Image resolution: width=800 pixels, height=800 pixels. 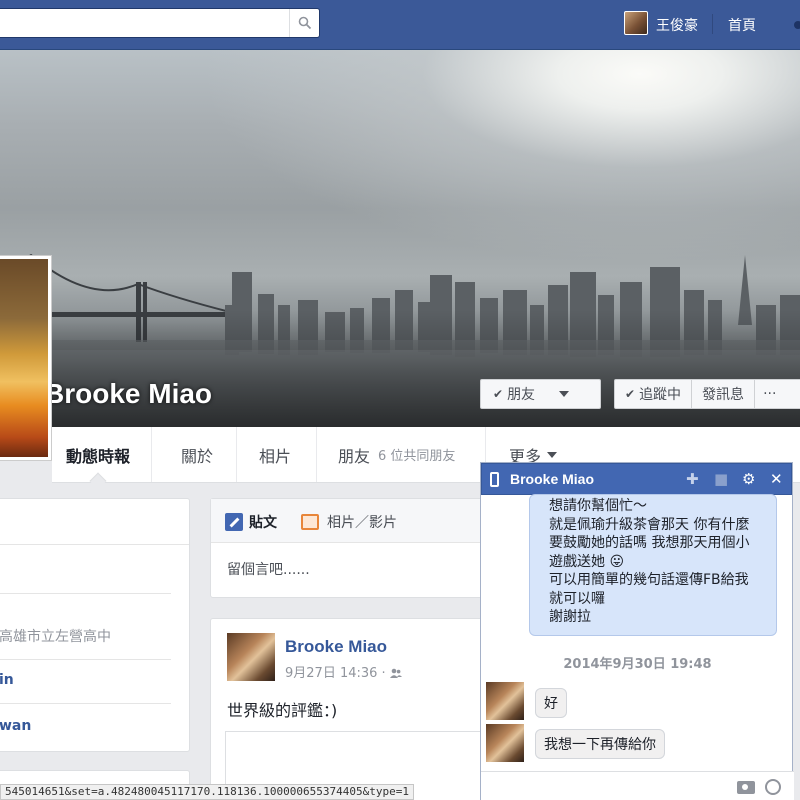 I want to click on composer-tab-post: 貼文, so click(x=251, y=522).